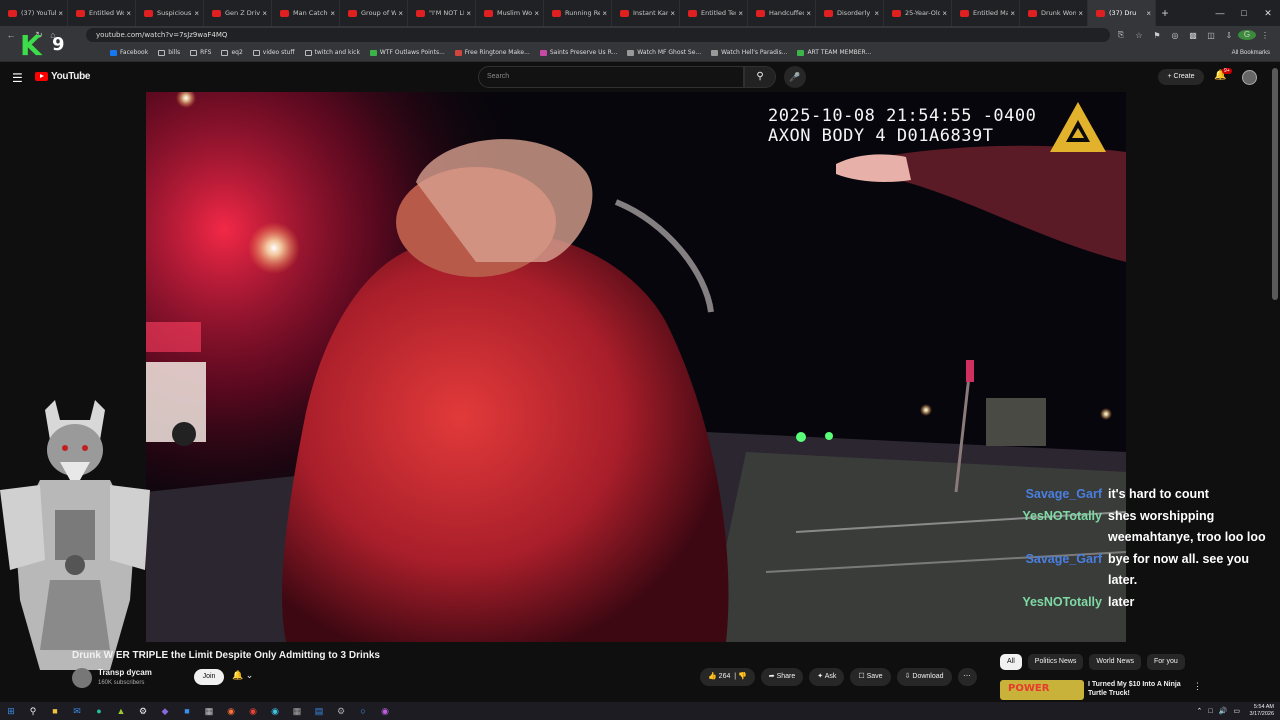 The width and height of the screenshot is (1280, 720). What do you see at coordinates (510, 13) in the screenshot?
I see `browser-tab: Muslim Wo ×` at bounding box center [510, 13].